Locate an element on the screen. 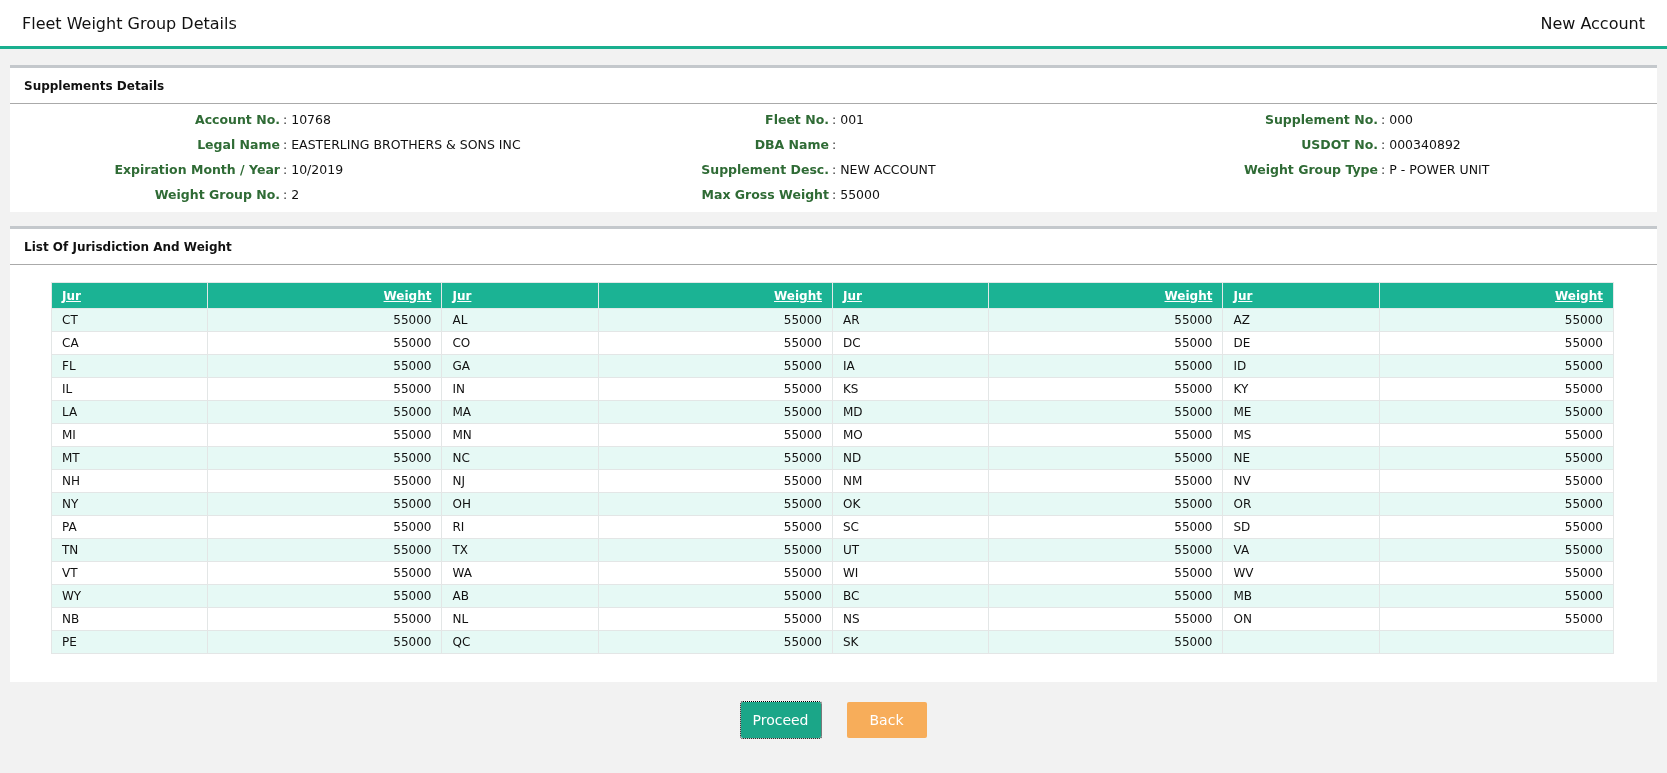 Image resolution: width=1667 pixels, height=773 pixels. field-value: 000340892 is located at coordinates (1425, 144).